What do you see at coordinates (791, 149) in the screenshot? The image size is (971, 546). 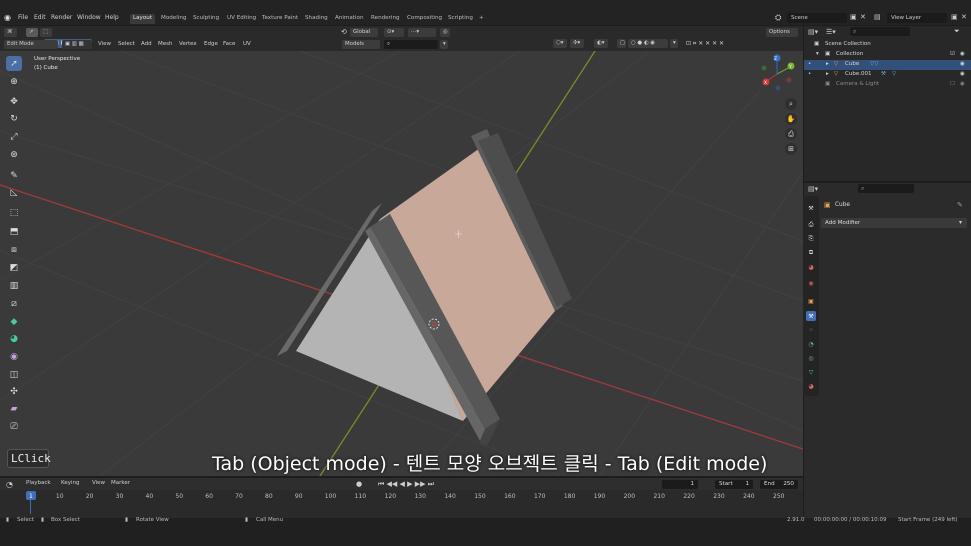 I see `ortho-grid-icon: ⊞` at bounding box center [791, 149].